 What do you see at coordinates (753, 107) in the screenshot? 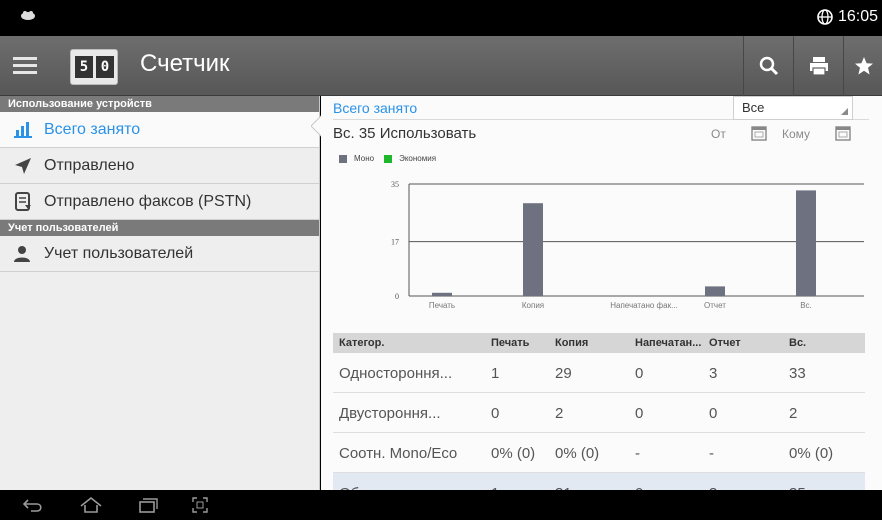
I see `filter-selected: Все` at bounding box center [753, 107].